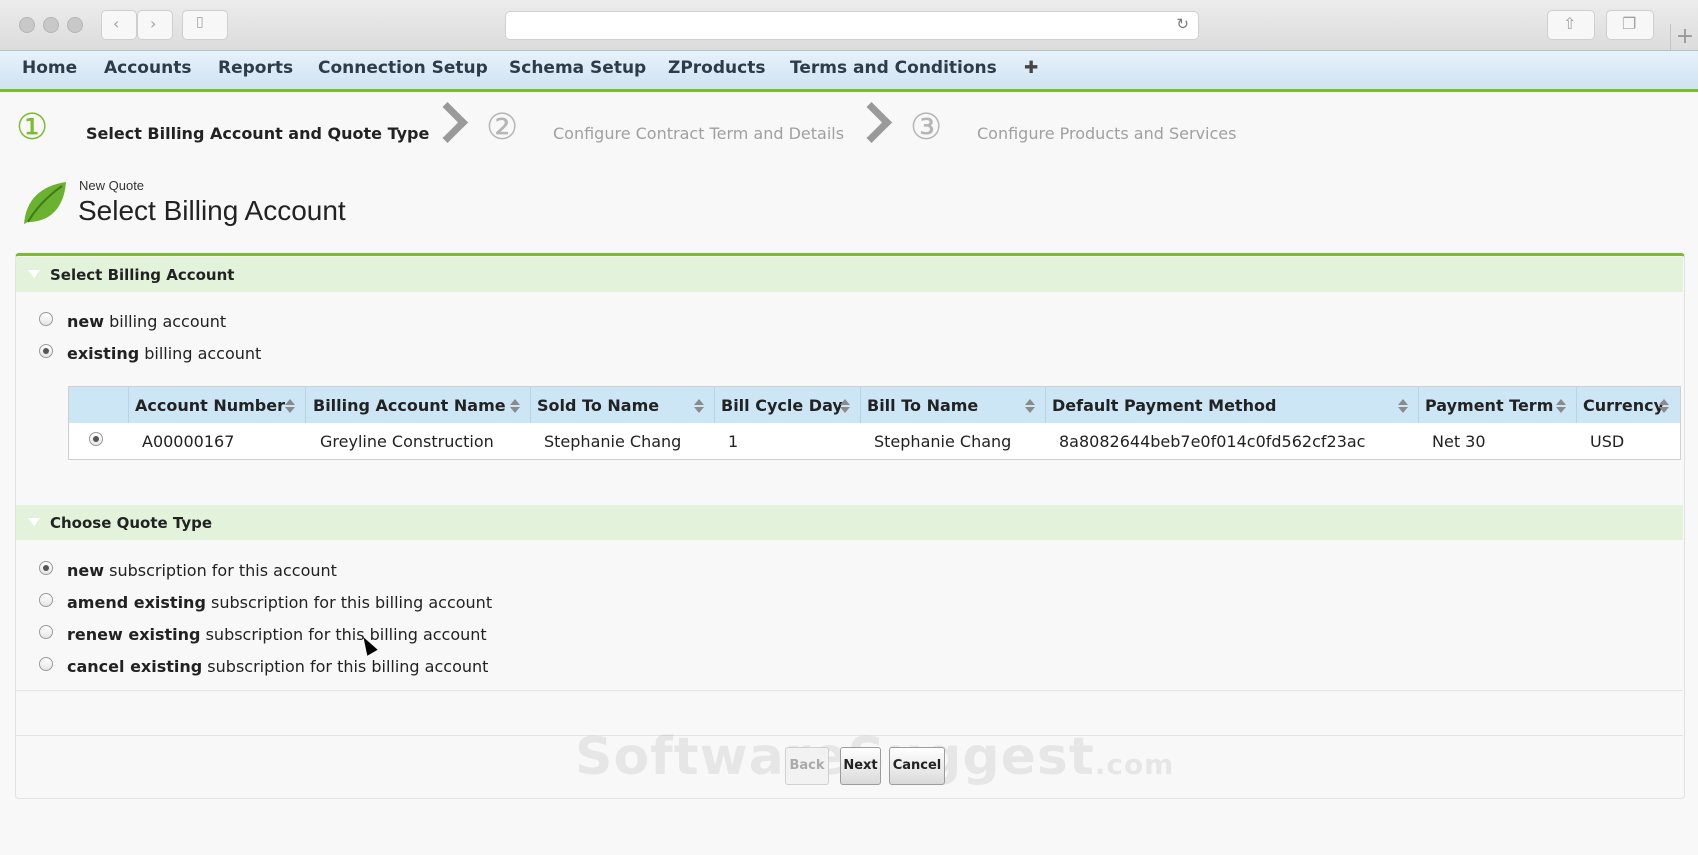 The height and width of the screenshot is (855, 1698). What do you see at coordinates (782, 405) in the screenshot?
I see `column-header-bill-cycle-day: Bill Cycle Day` at bounding box center [782, 405].